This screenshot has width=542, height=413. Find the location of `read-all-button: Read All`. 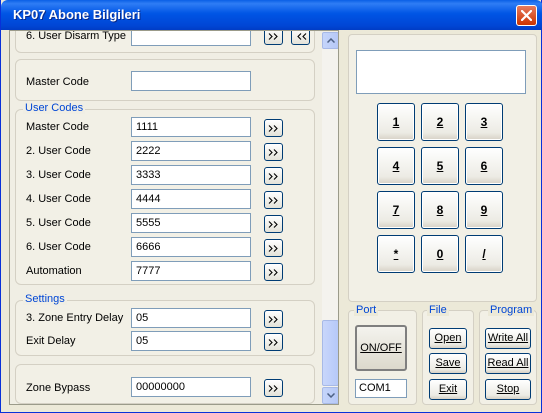

read-all-button: Read All is located at coordinates (508, 363).